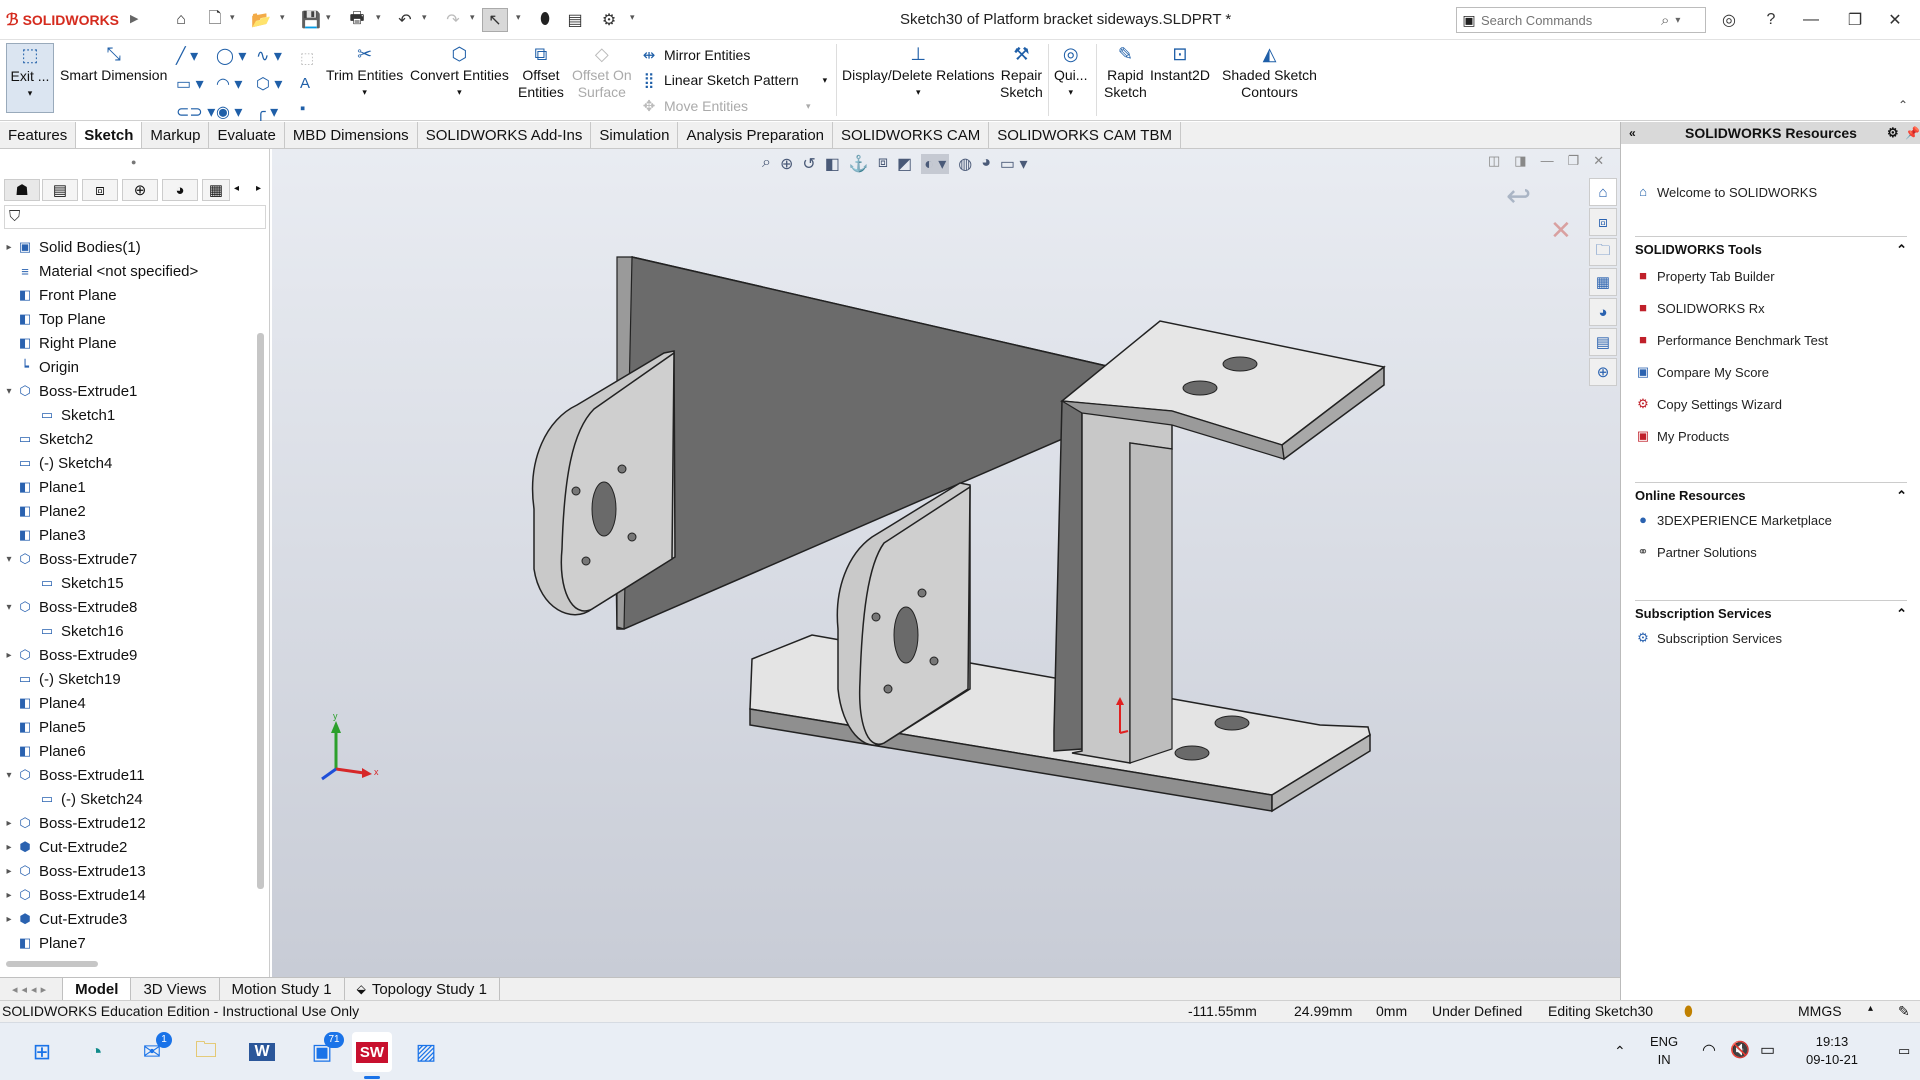 The width and height of the screenshot is (1920, 1080). Describe the element at coordinates (1603, 372) in the screenshot. I see `forum-tab-icon: ⊕` at that location.